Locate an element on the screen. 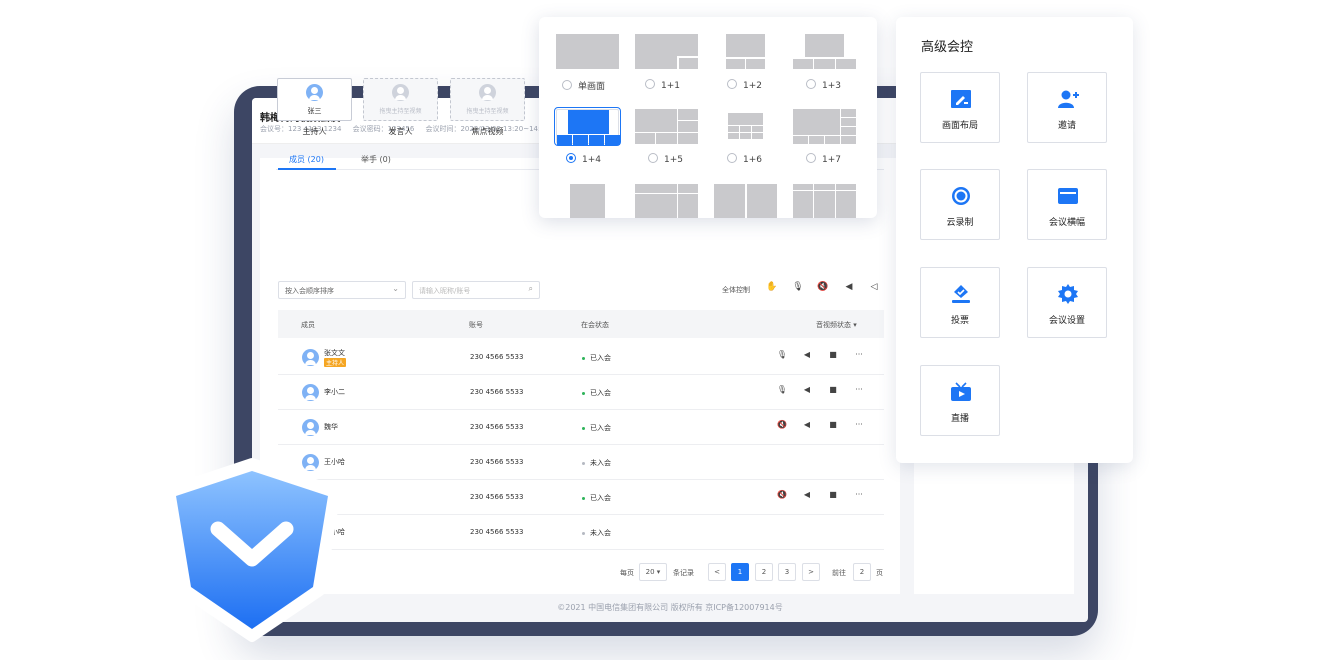 This screenshot has width=1320, height=660. host-badge: 主持人 is located at coordinates (335, 362).